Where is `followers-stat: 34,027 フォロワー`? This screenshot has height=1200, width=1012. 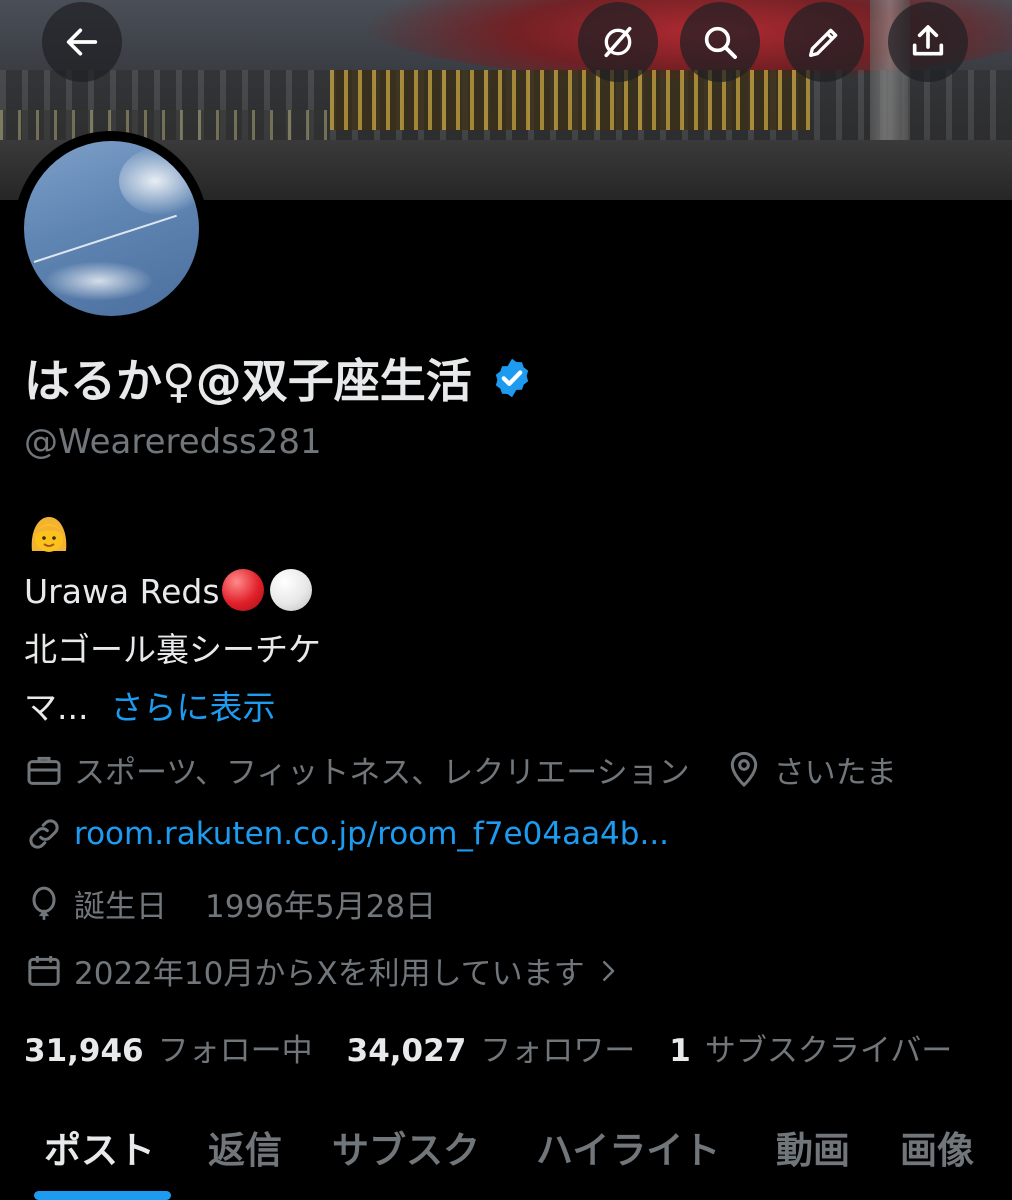 followers-stat: 34,027 フォロワー is located at coordinates (491, 1047).